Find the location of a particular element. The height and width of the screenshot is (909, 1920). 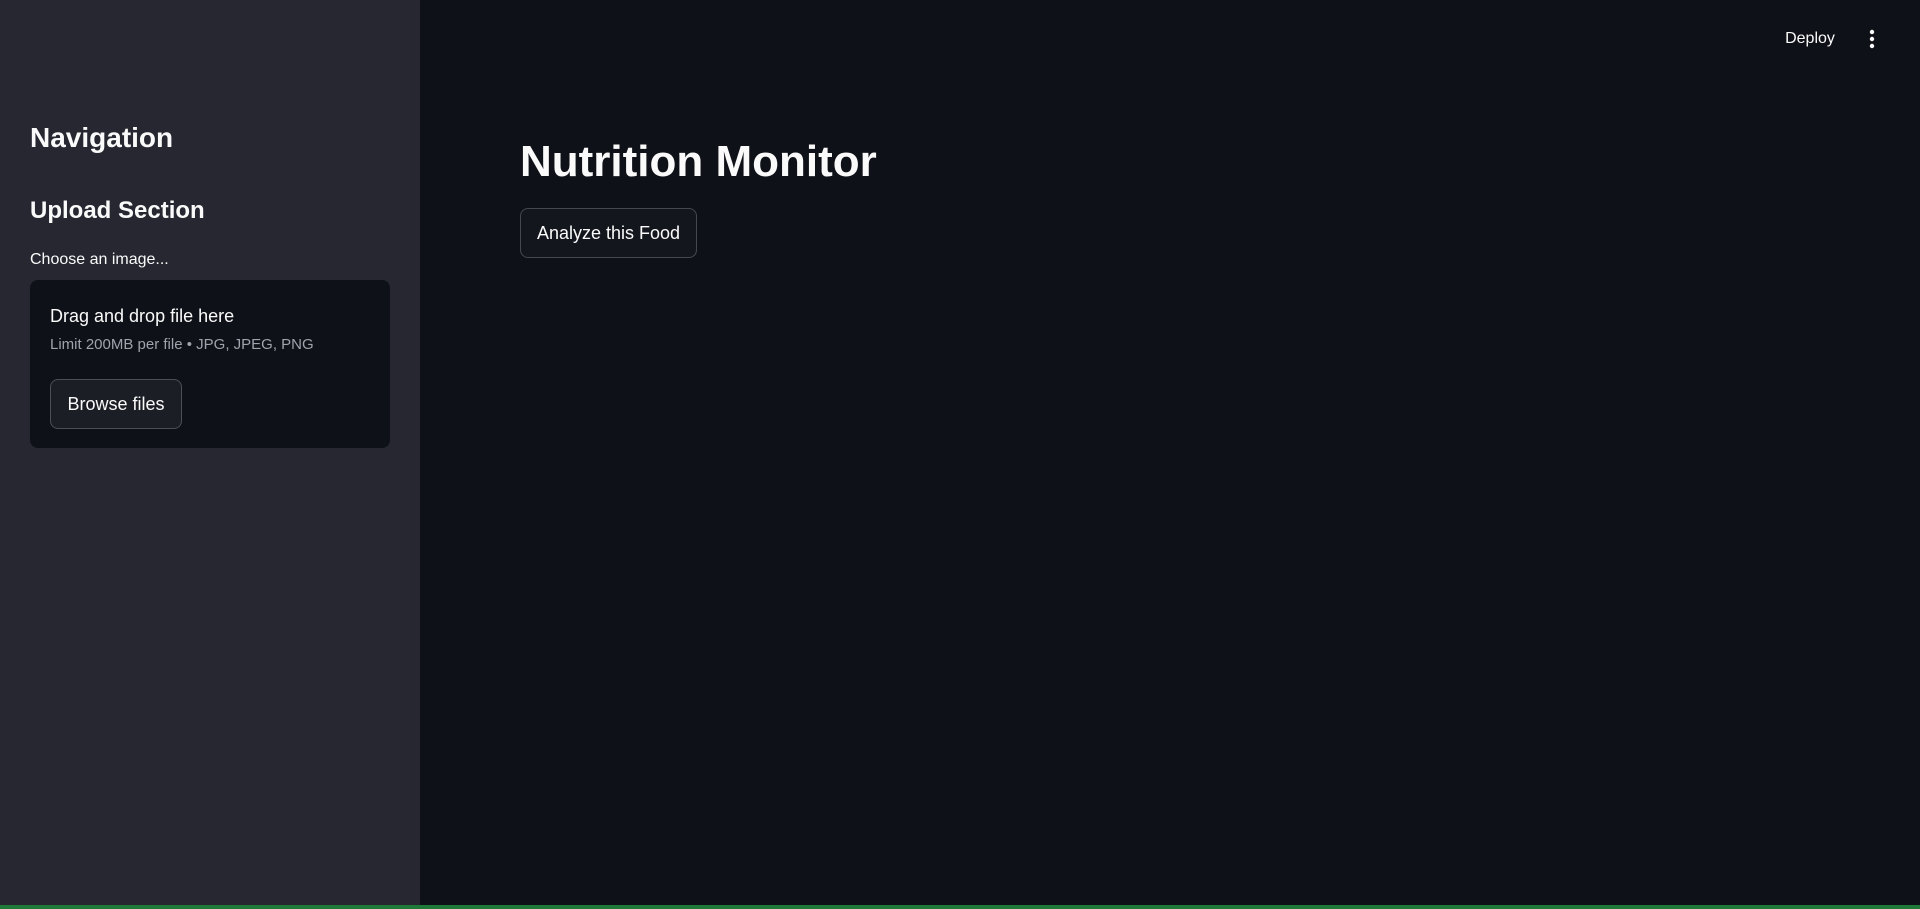

browse-files-button: Browse files is located at coordinates (116, 404).